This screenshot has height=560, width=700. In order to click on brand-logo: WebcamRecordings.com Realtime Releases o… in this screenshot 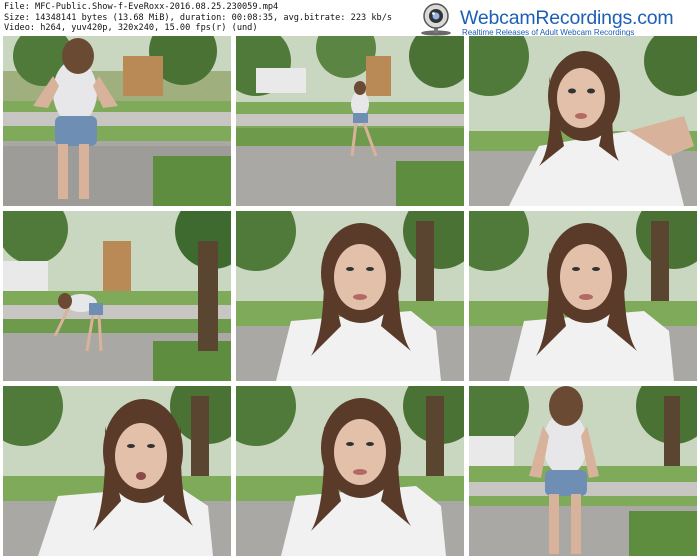, I will do `click(557, 19)`.